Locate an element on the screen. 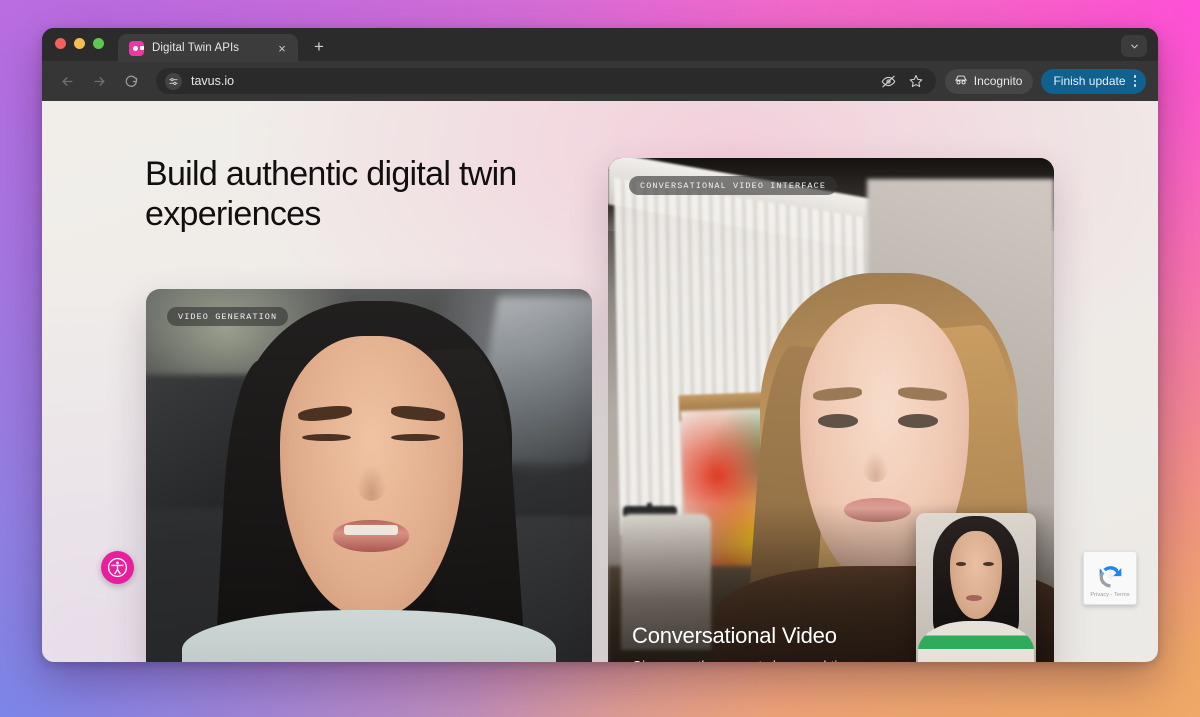  card-heading: Conversational Video is located at coordinates (734, 636).